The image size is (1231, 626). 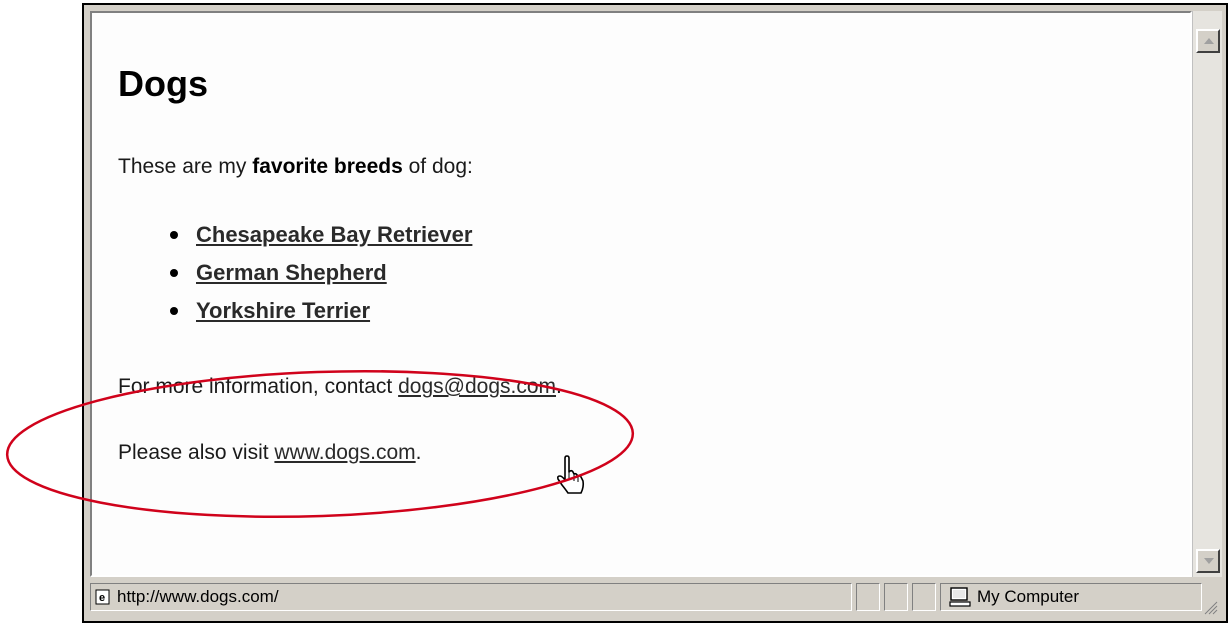 What do you see at coordinates (418, 452) in the screenshot?
I see `visit-period: .` at bounding box center [418, 452].